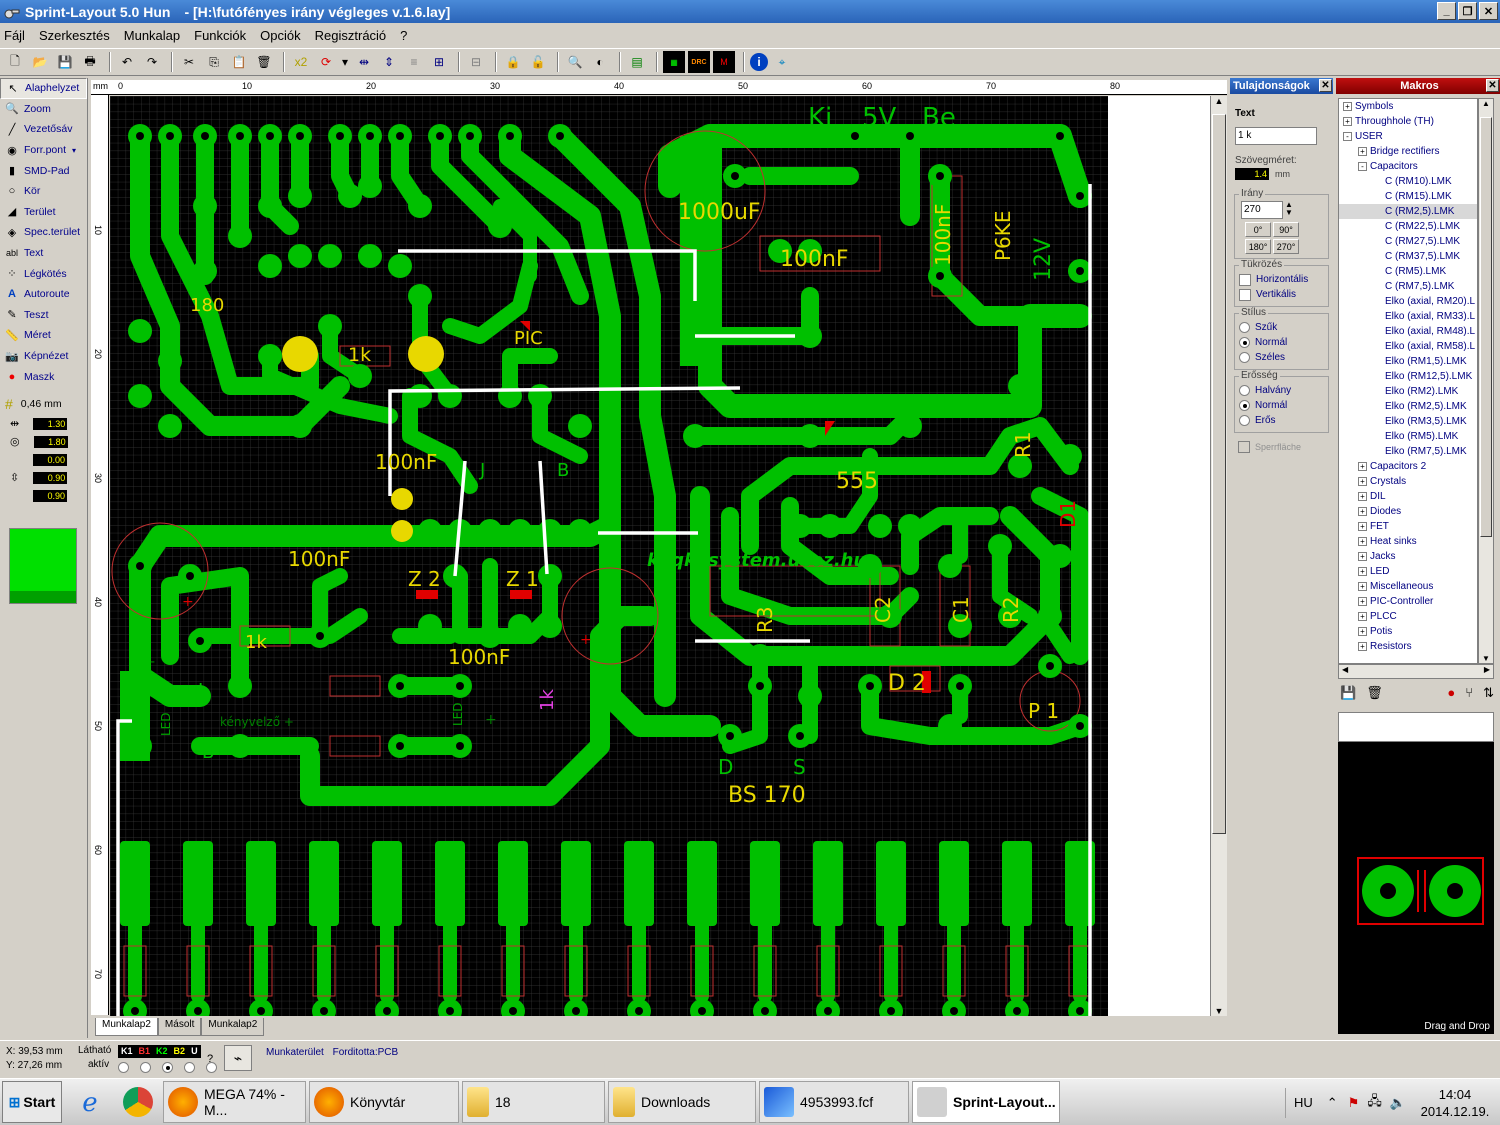 This screenshot has height=1125, width=1500. Describe the element at coordinates (43, 150) in the screenshot. I see `tool-pad: ◉ Forr.pont ▾` at that location.